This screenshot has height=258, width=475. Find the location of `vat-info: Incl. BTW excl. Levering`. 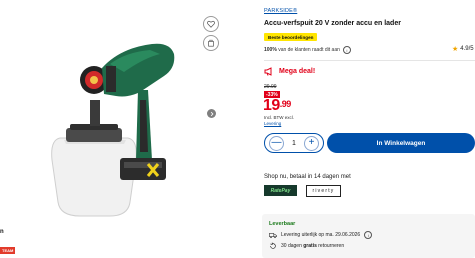

vat-info: Incl. BTW excl. Levering is located at coordinates (279, 120).